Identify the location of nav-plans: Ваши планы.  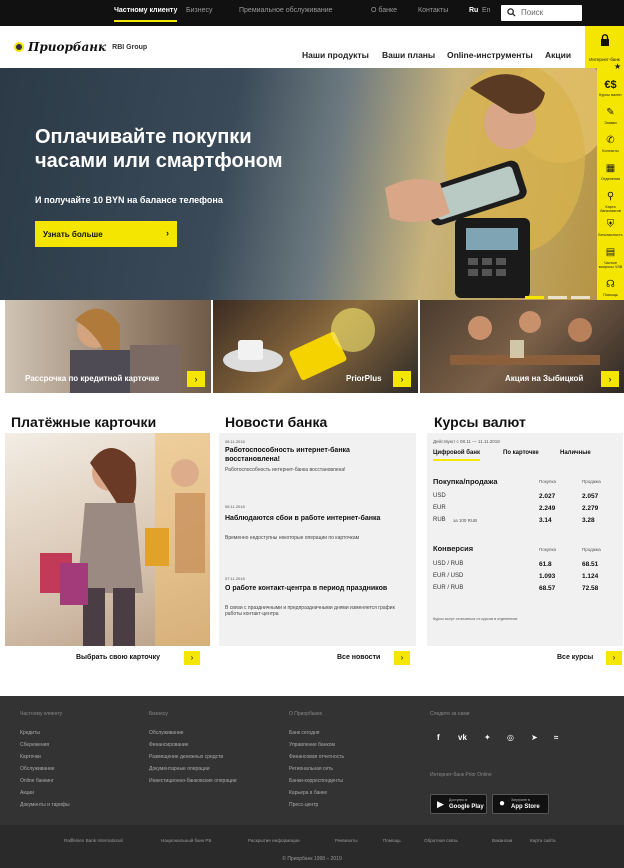
(408, 55).